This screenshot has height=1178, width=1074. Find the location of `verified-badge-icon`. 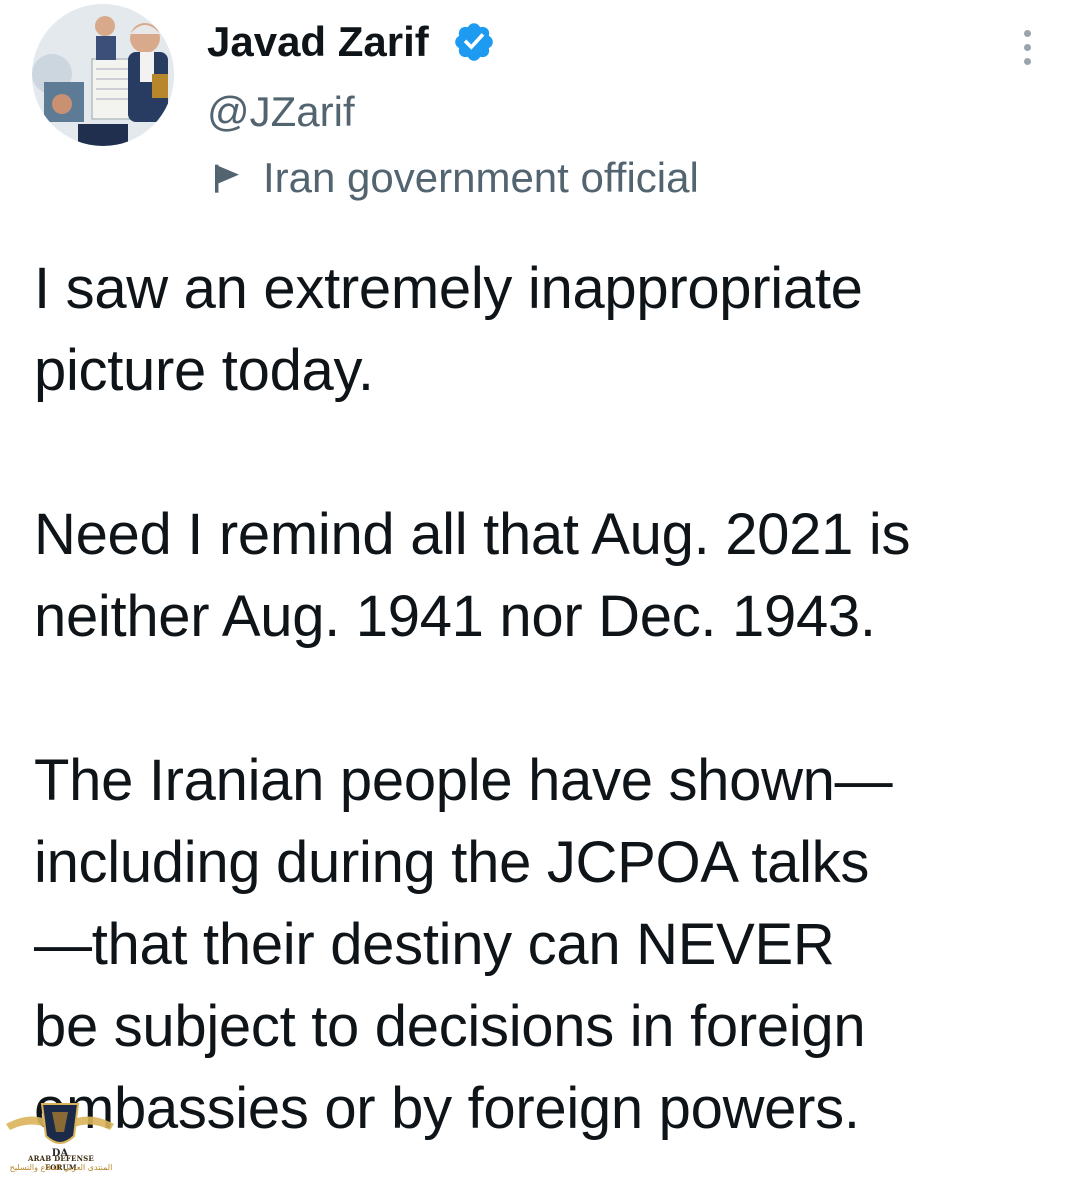

verified-badge-icon is located at coordinates (474, 42).